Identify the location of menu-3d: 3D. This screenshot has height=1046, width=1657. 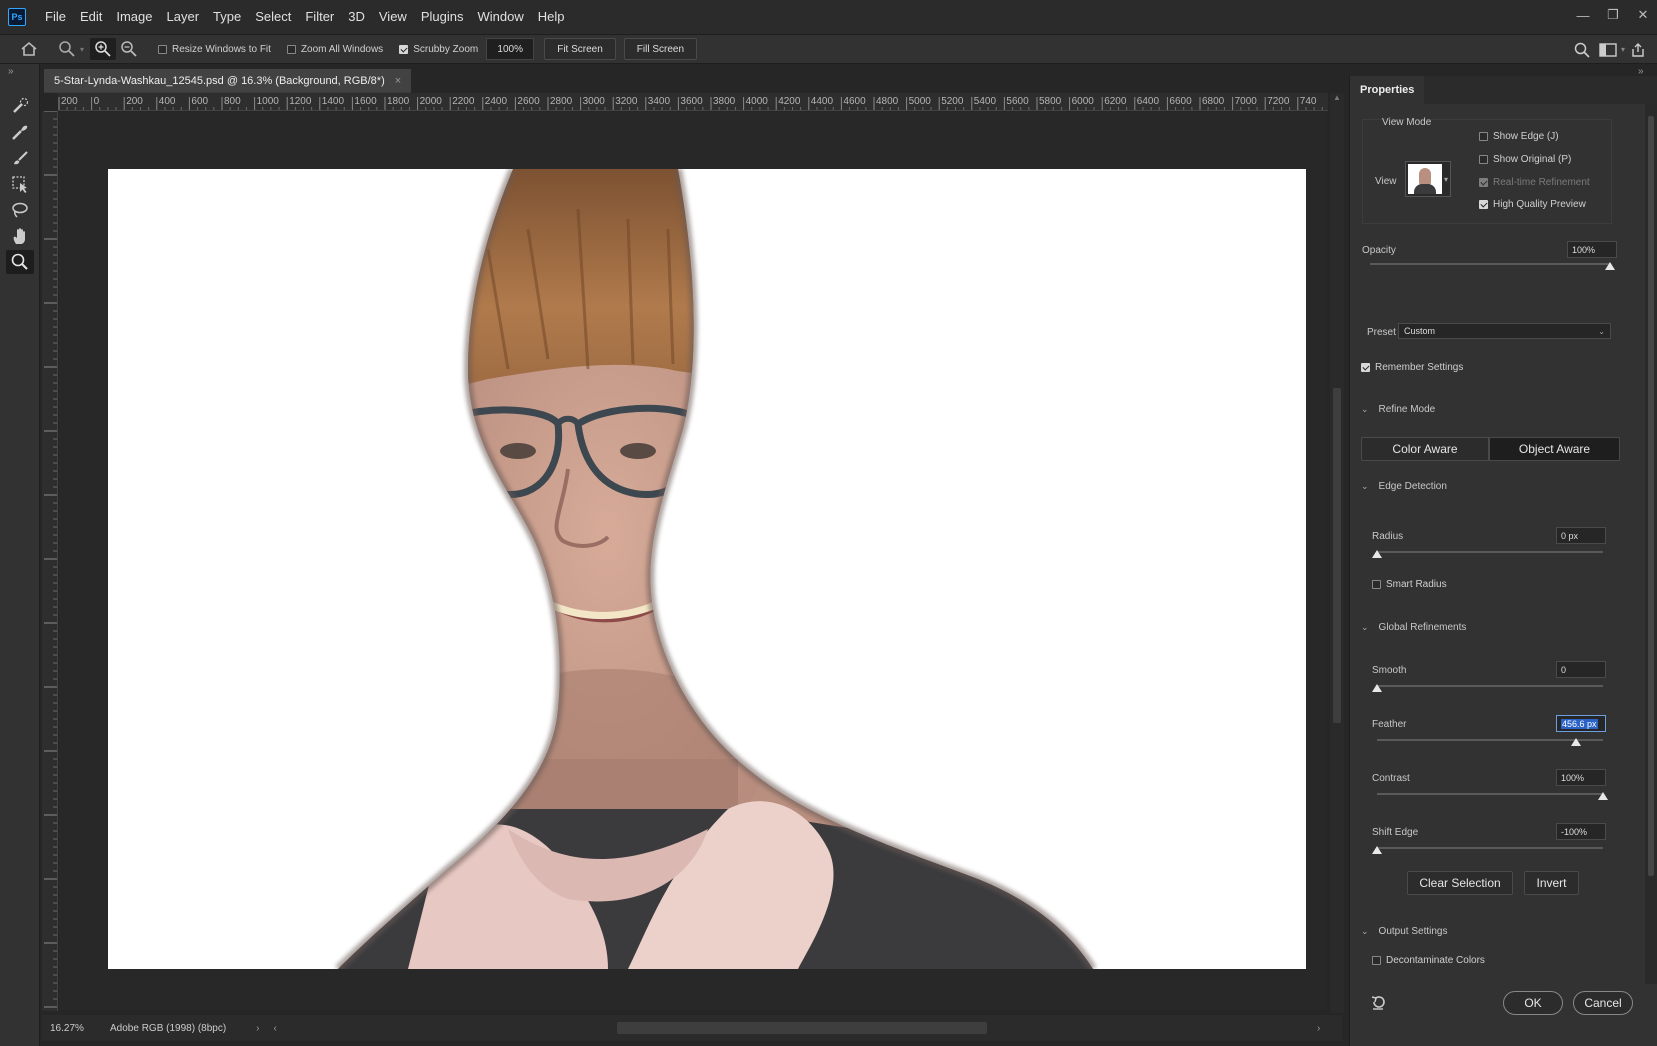
(356, 17).